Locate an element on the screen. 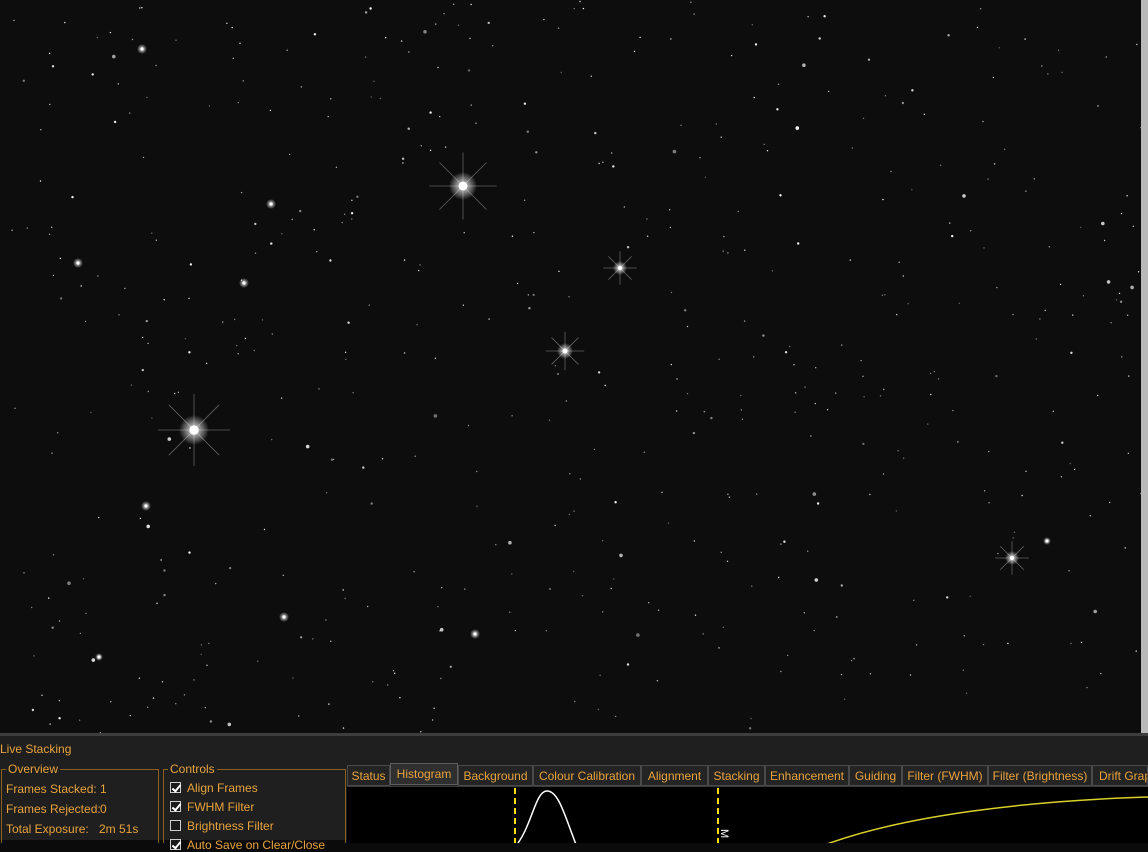  align-frames-checkbox: Align Frames is located at coordinates (214, 788).